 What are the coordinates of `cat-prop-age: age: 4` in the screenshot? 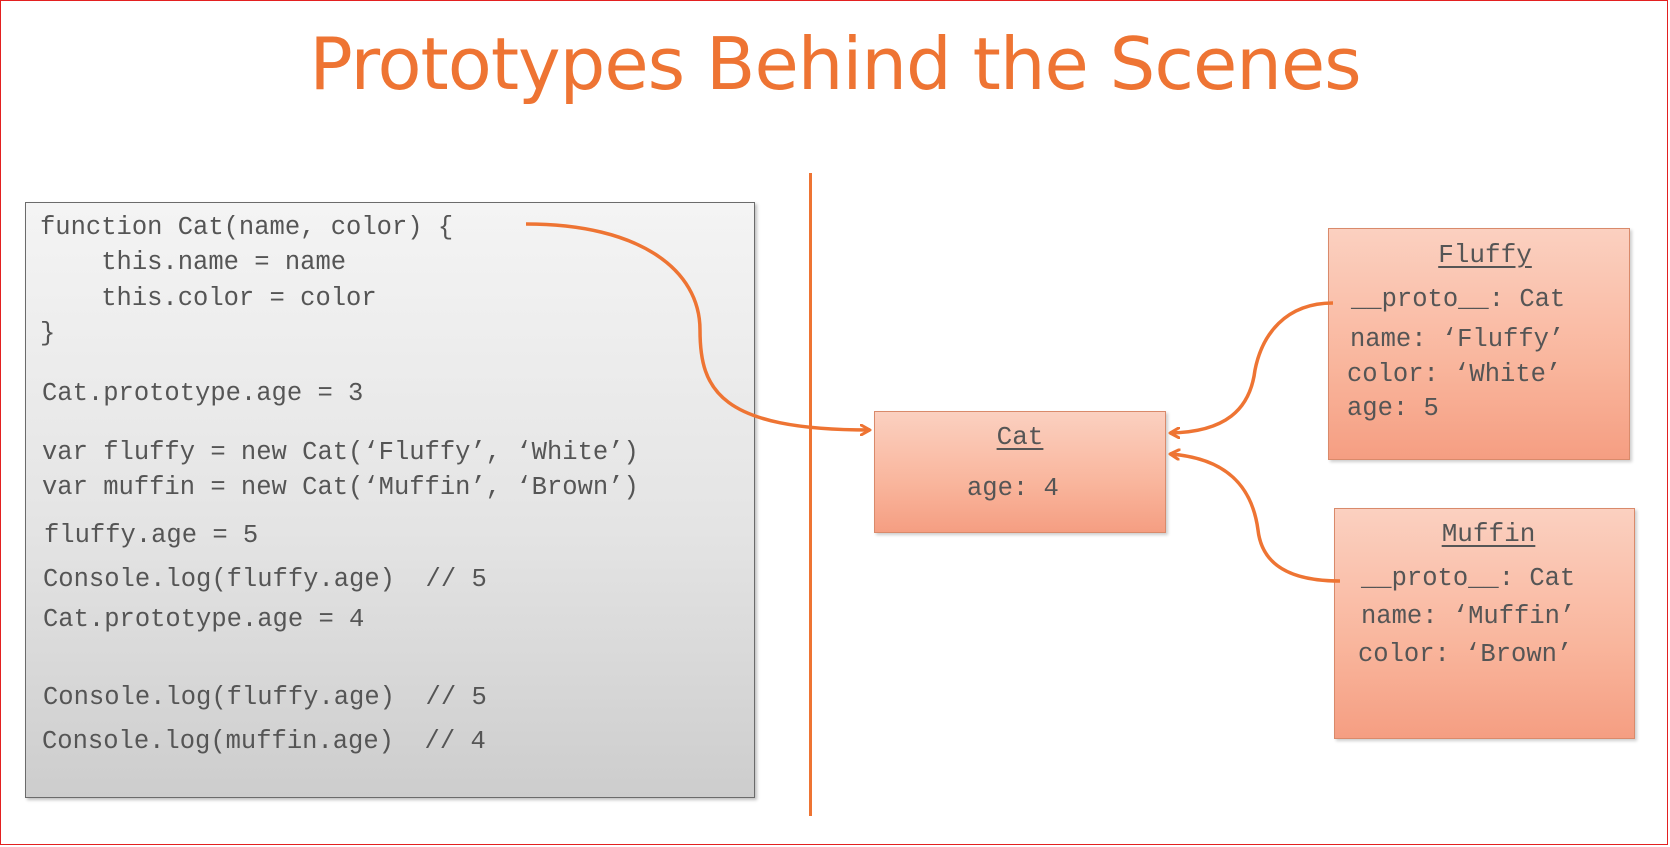 It's located at (1013, 488).